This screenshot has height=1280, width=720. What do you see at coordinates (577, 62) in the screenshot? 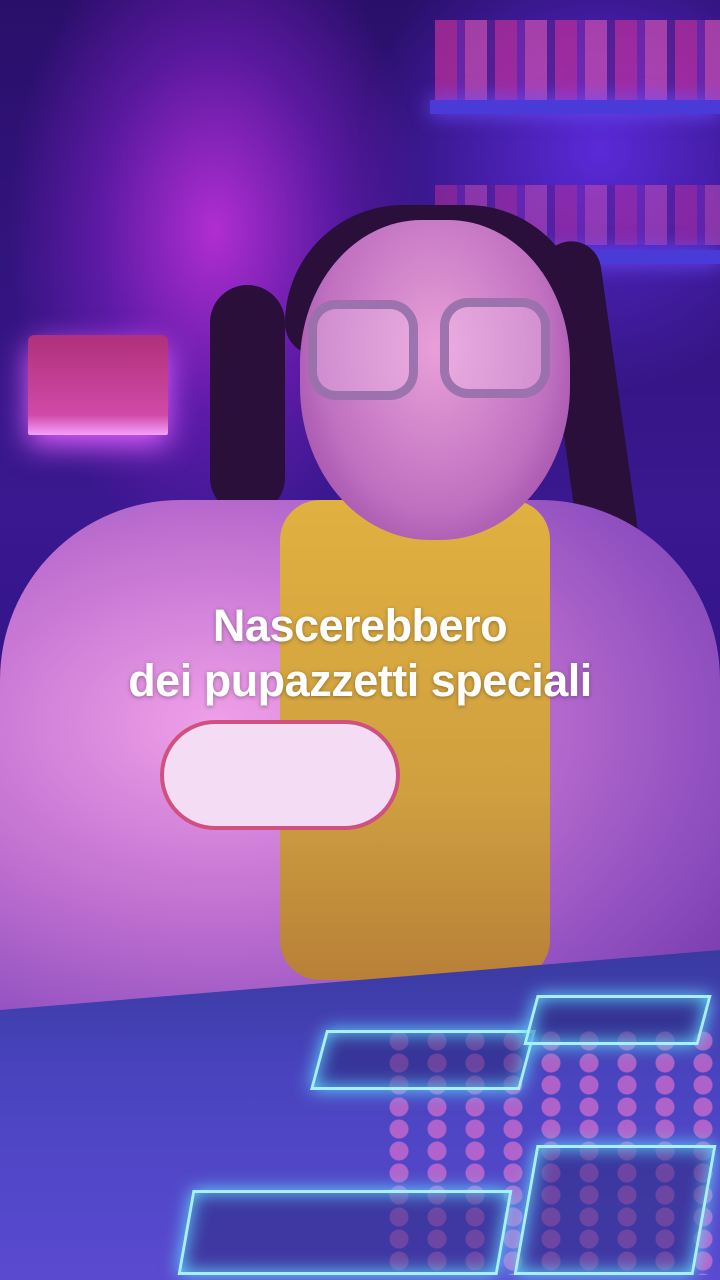
I see `bookshelf-books` at bounding box center [577, 62].